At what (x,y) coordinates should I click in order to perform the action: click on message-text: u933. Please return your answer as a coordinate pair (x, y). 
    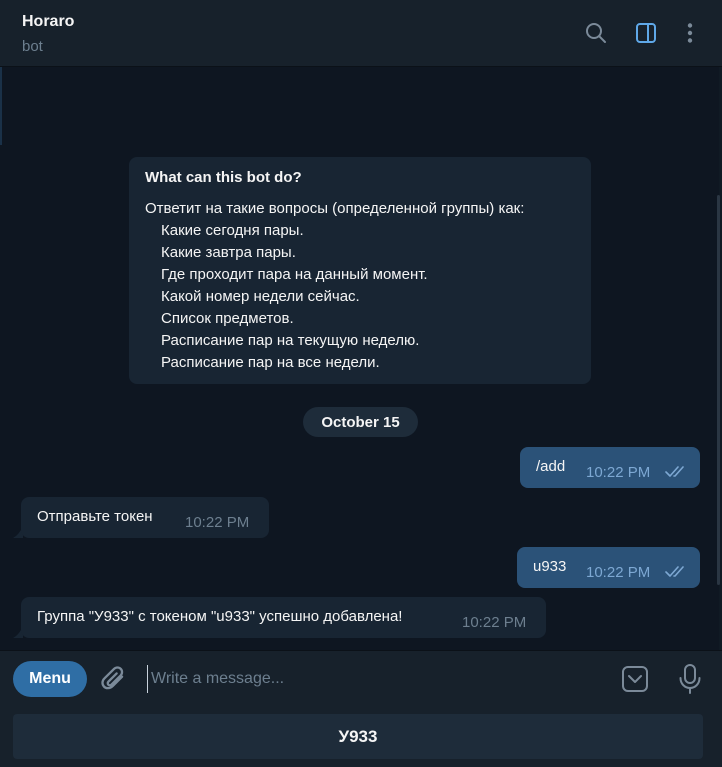
    Looking at the image, I should click on (550, 566).